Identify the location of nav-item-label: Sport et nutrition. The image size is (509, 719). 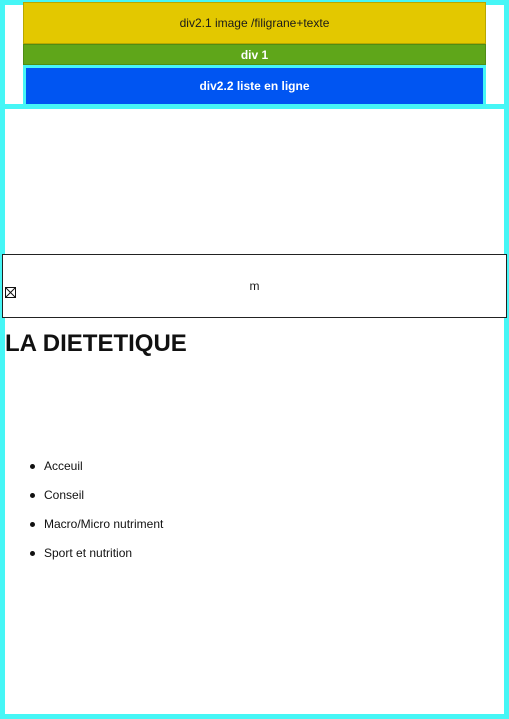
(88, 553).